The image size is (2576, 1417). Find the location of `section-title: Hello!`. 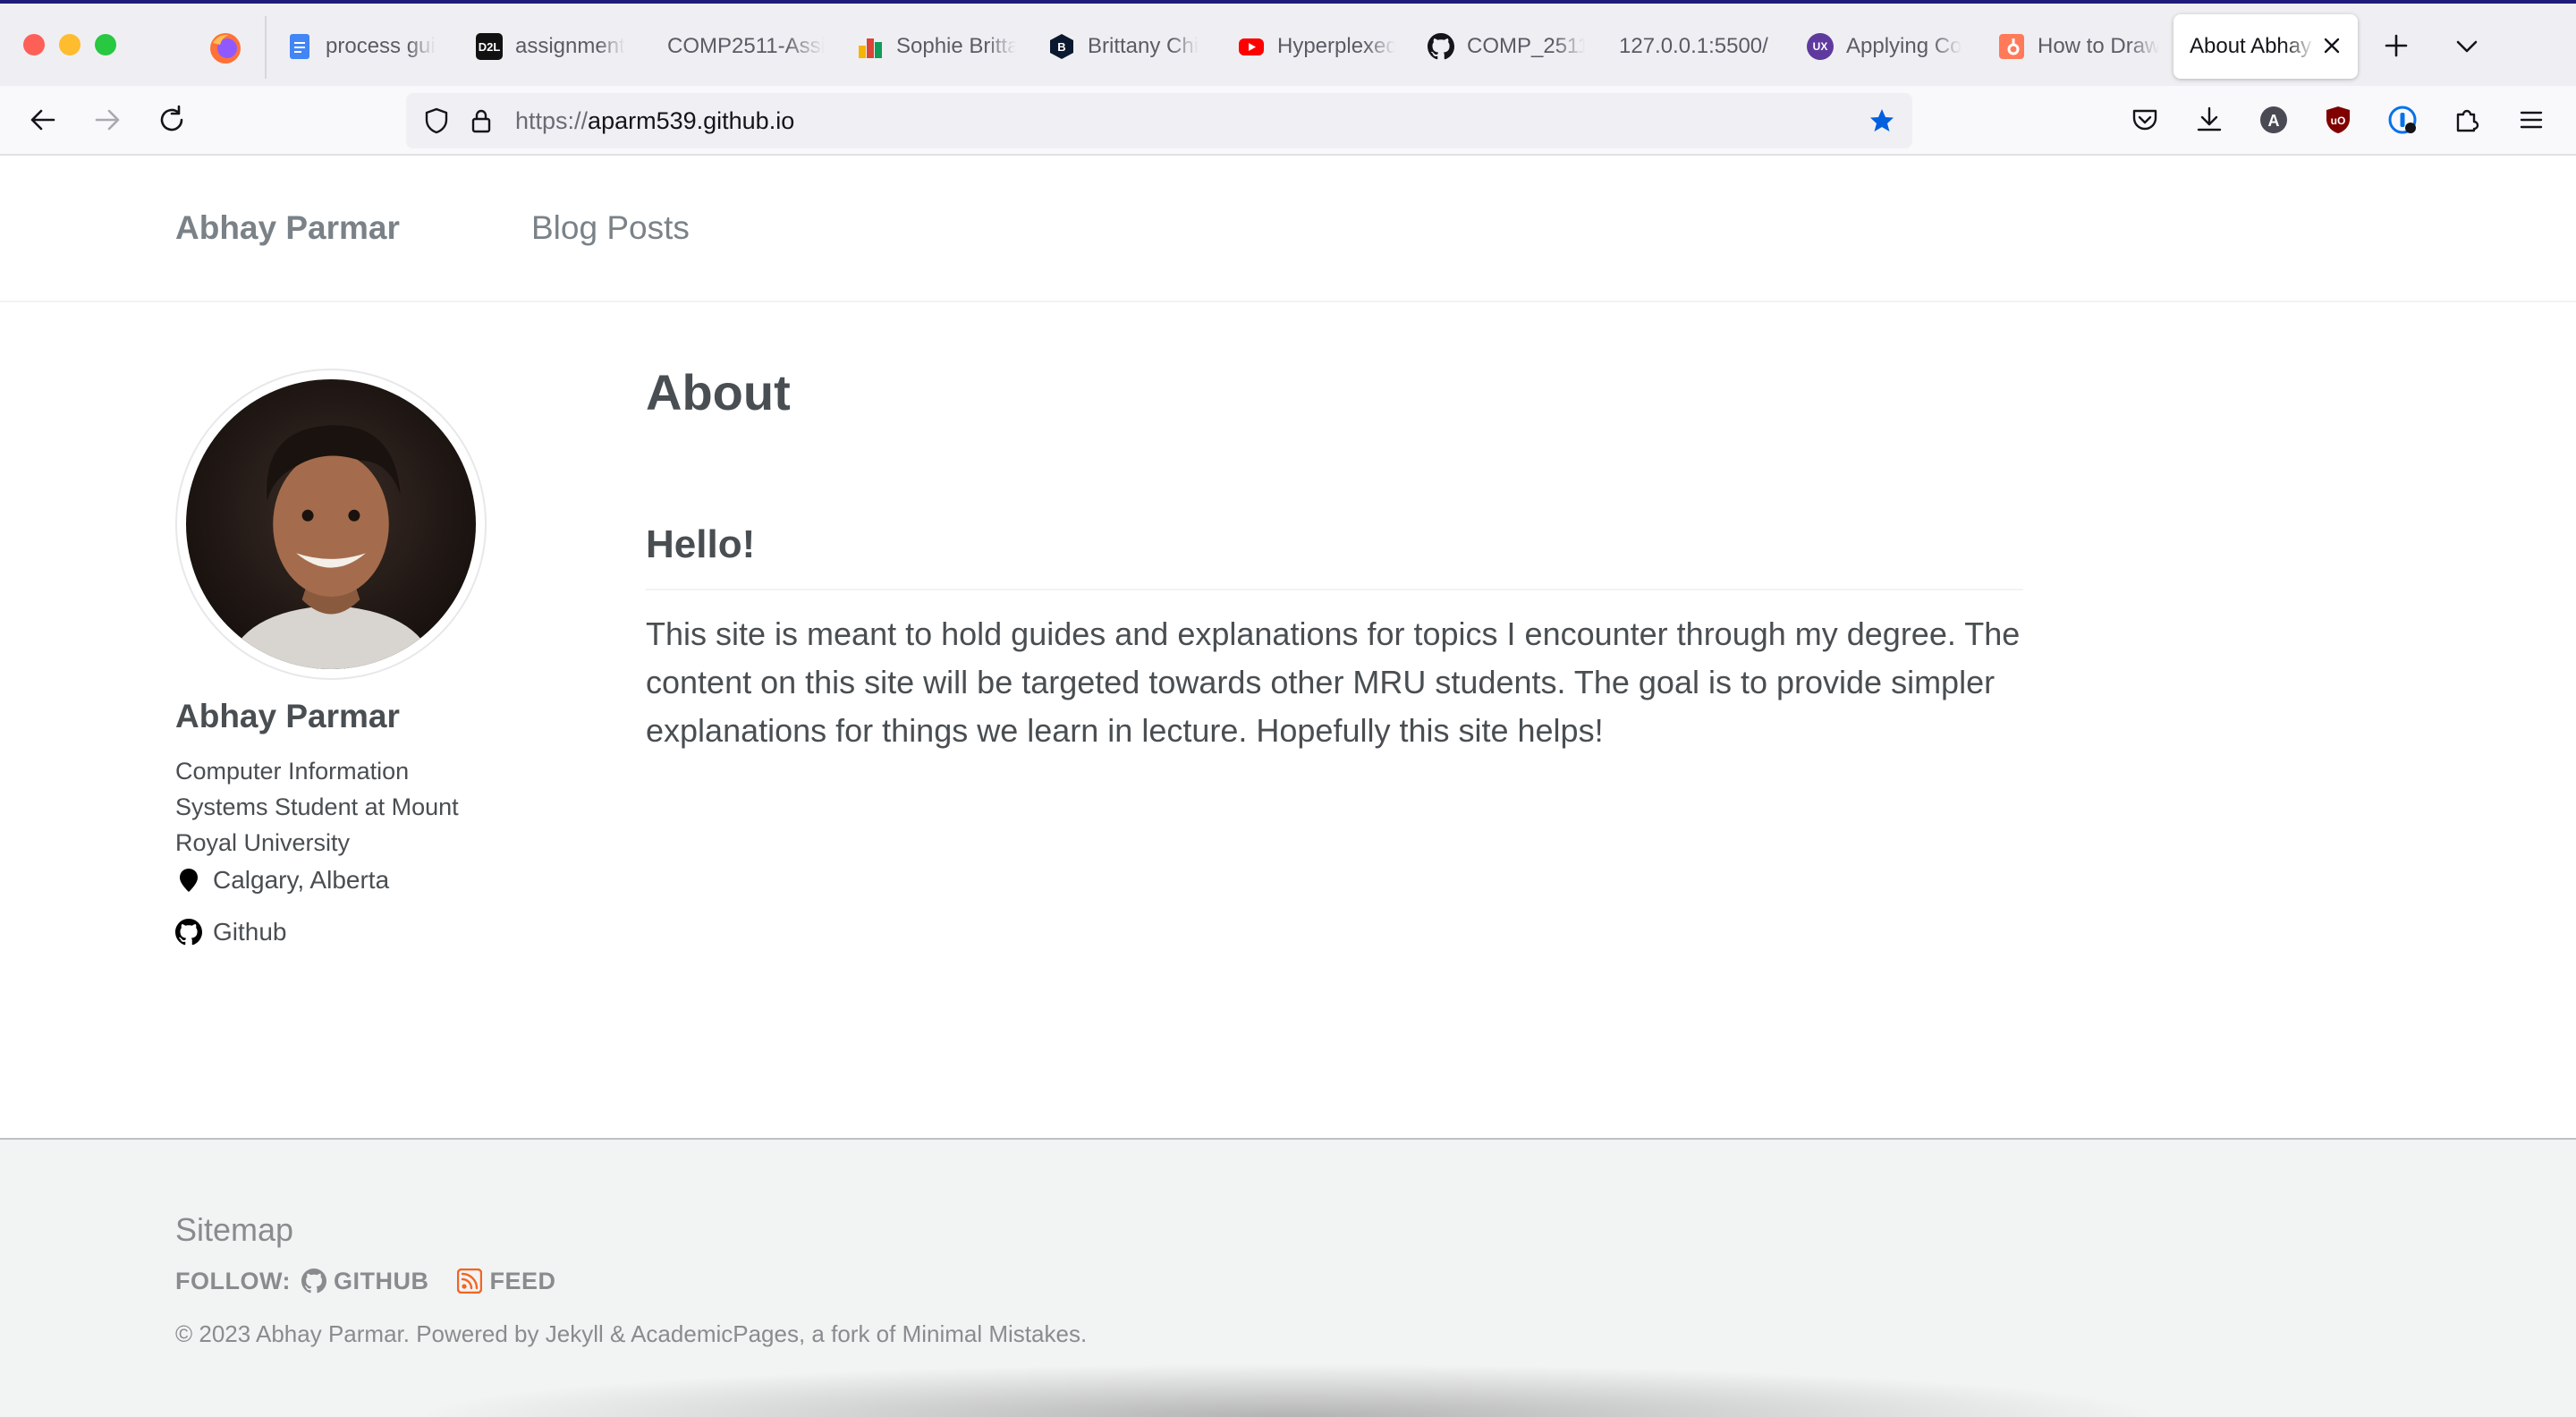

section-title: Hello! is located at coordinates (701, 544).